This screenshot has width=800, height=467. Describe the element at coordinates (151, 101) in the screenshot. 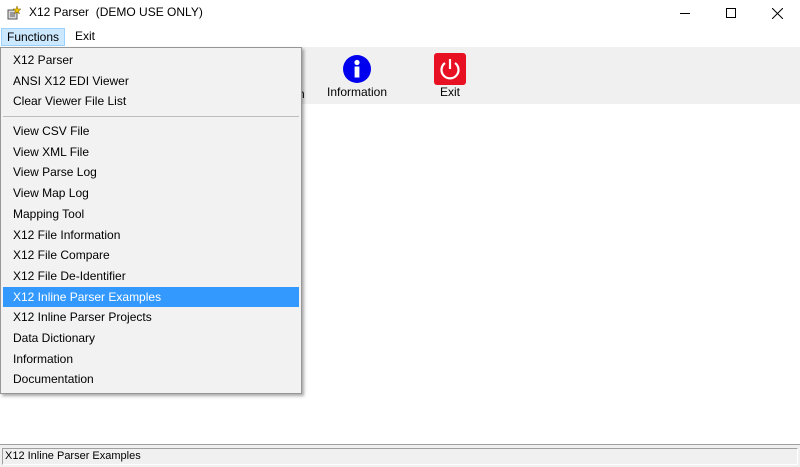

I see `menu-item-clear-viewer-list: Clear Viewer File List` at that location.